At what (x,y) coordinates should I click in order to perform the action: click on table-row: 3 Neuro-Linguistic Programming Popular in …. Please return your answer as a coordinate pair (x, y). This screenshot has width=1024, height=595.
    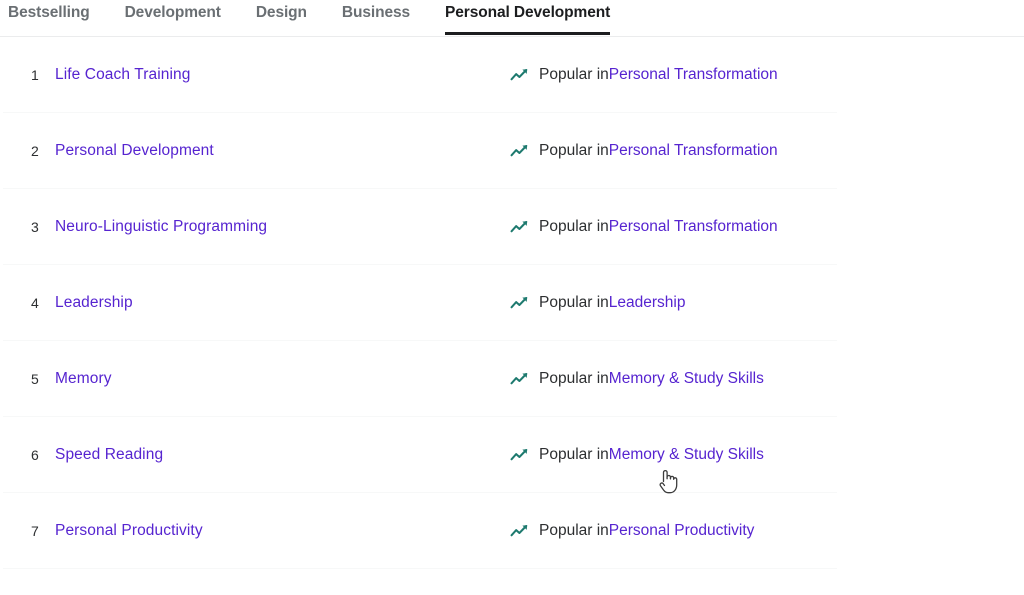
    Looking at the image, I should click on (512, 227).